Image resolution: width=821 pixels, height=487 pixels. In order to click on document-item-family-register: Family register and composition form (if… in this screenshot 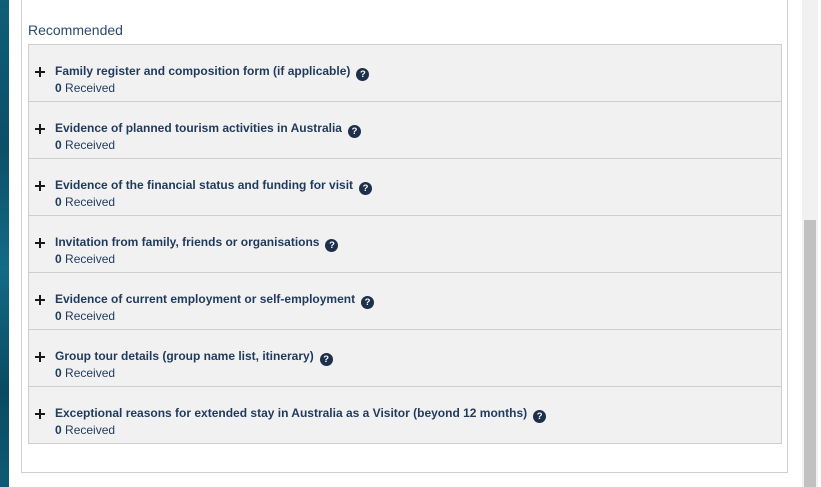, I will do `click(405, 73)`.